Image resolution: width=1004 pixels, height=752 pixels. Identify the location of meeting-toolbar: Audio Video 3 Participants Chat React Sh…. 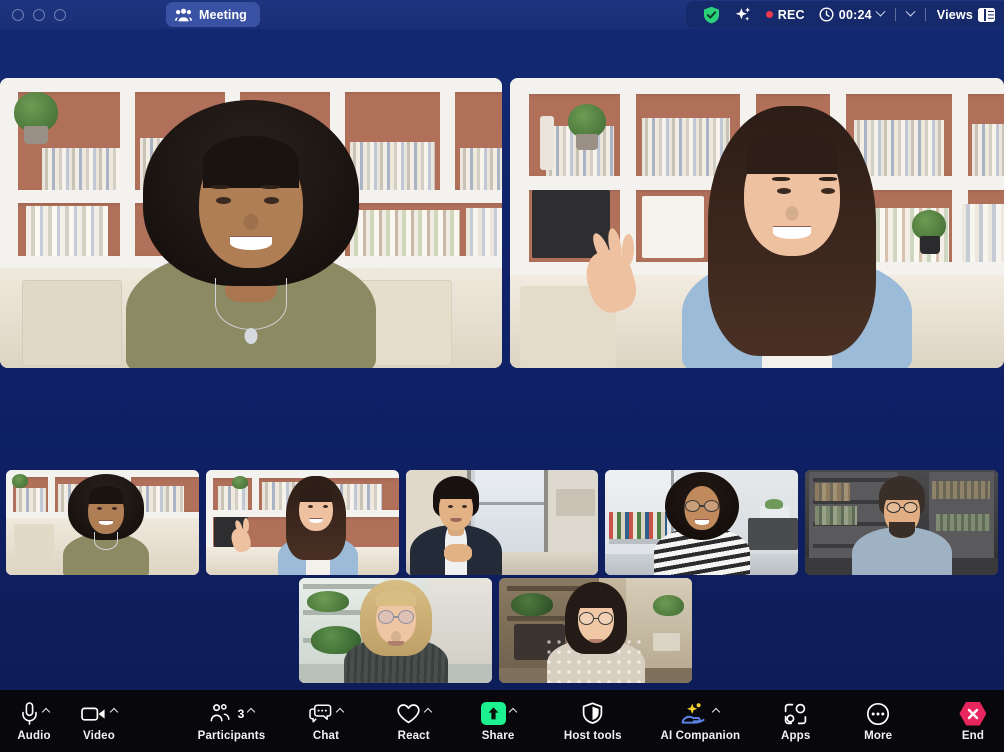
(502, 721).